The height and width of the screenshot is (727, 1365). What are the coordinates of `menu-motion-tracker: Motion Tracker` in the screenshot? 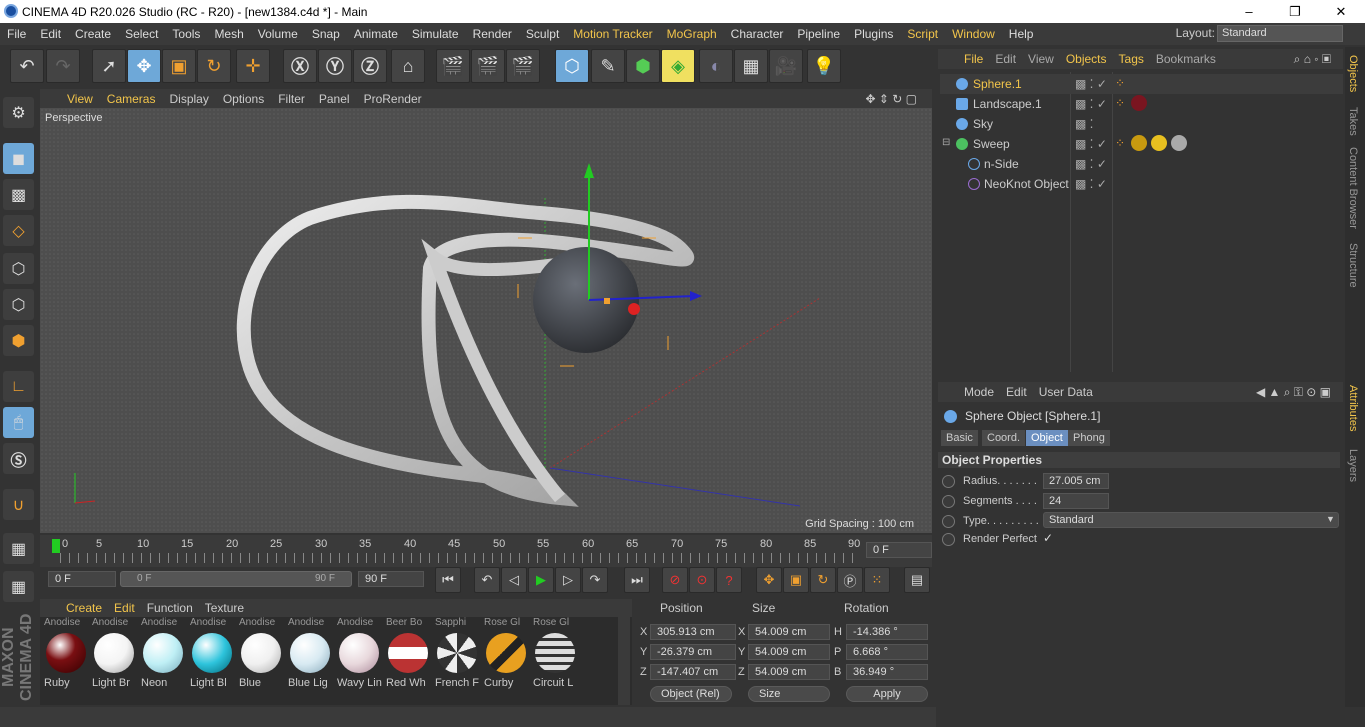 It's located at (612, 34).